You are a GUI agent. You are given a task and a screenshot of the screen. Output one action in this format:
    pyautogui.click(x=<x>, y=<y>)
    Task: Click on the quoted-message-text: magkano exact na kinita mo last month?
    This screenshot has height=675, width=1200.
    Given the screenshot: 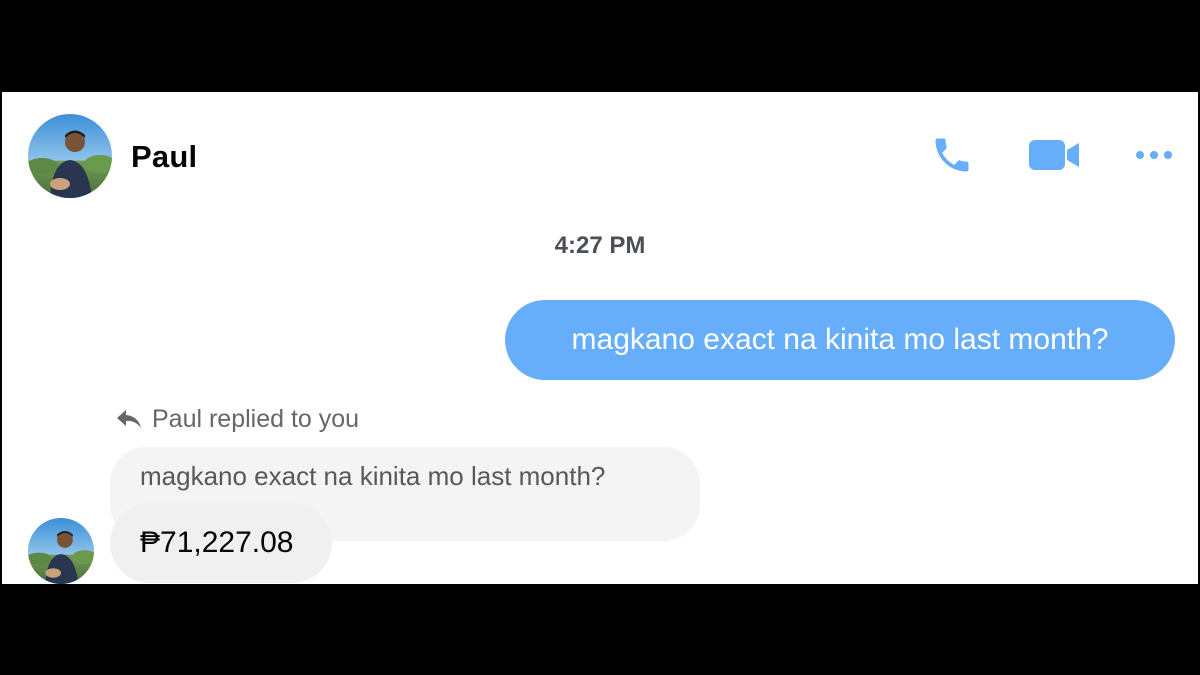 What is the action you would take?
    pyautogui.click(x=373, y=476)
    